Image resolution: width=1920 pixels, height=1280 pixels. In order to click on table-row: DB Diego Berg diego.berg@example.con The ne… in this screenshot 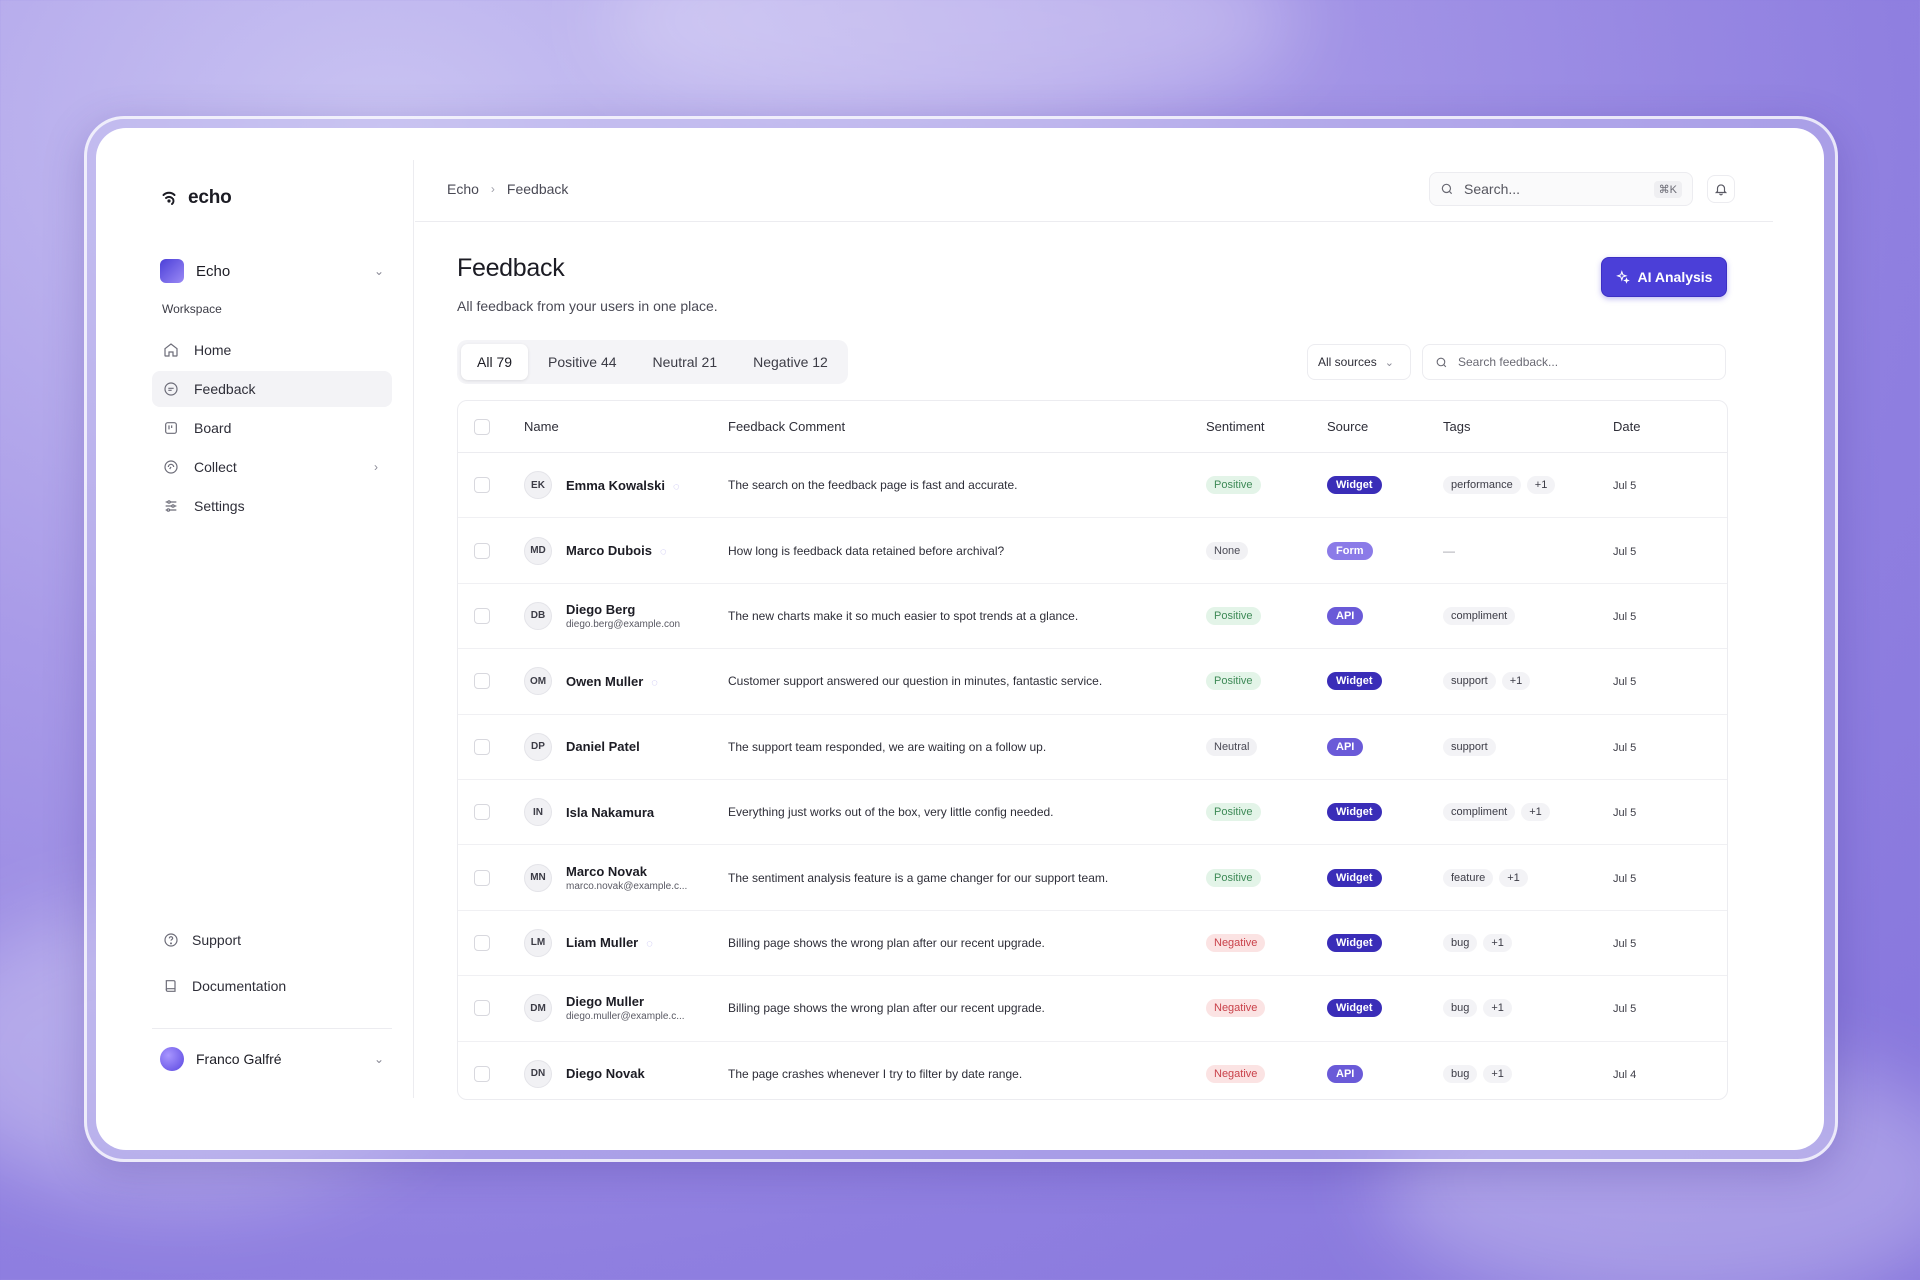, I will do `click(1092, 617)`.